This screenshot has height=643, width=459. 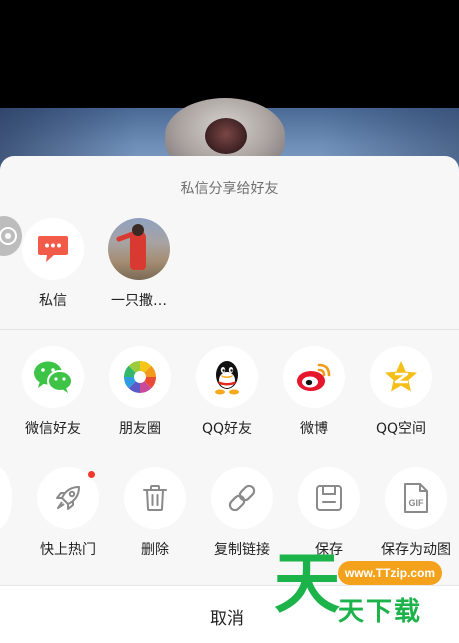 What do you see at coordinates (68, 498) in the screenshot?
I see `rocket-icon` at bounding box center [68, 498].